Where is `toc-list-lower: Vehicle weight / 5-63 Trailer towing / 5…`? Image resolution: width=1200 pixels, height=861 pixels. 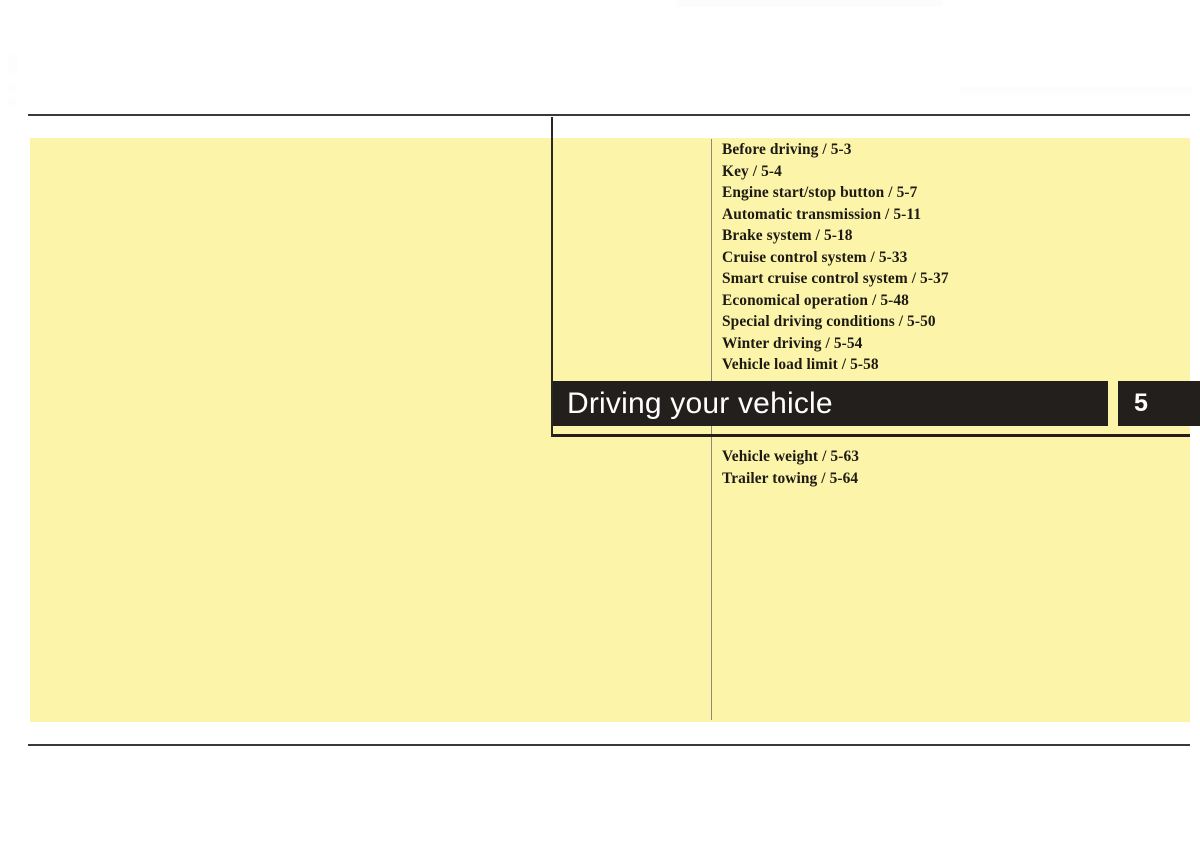 toc-list-lower: Vehicle weight / 5-63 Trailer towing / 5… is located at coordinates (952, 467).